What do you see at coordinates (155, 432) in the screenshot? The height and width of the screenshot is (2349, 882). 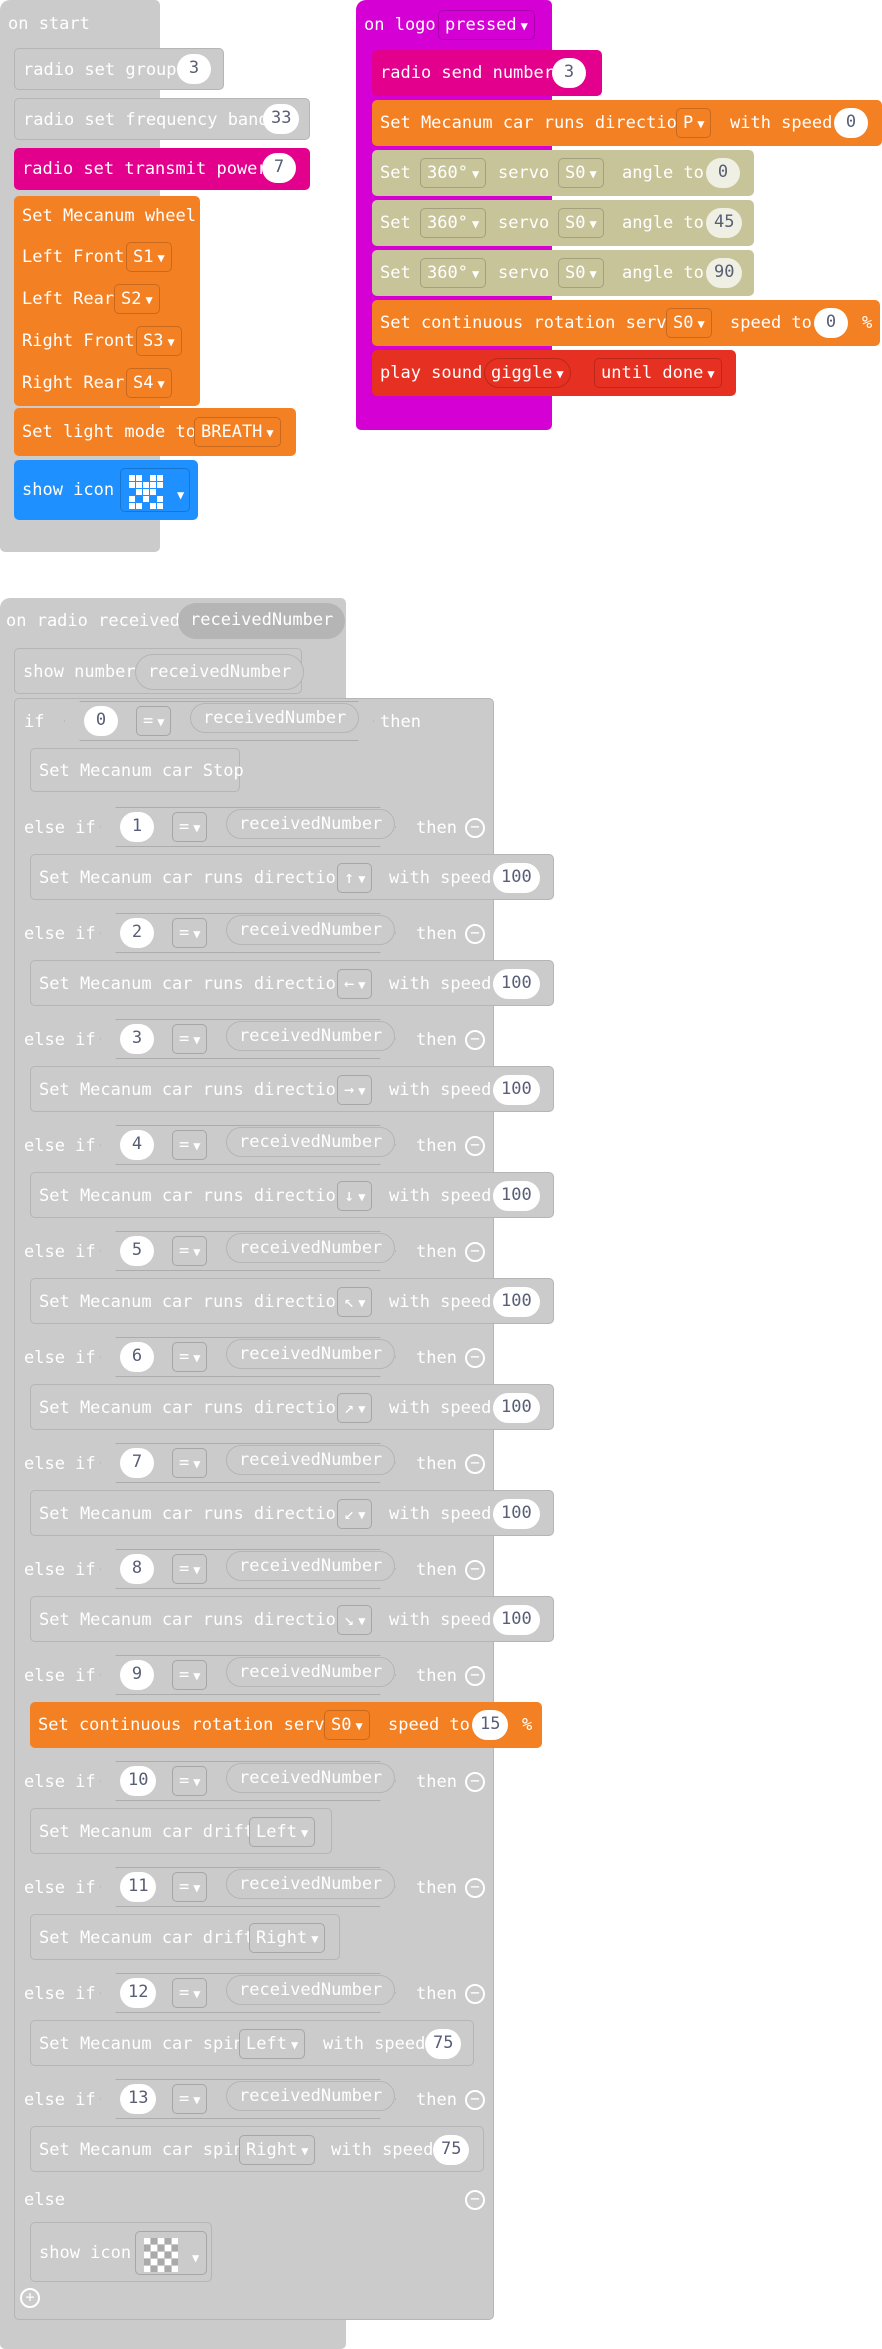 I see `set-light-mode-block: Set light mode to BREATH ▼` at bounding box center [155, 432].